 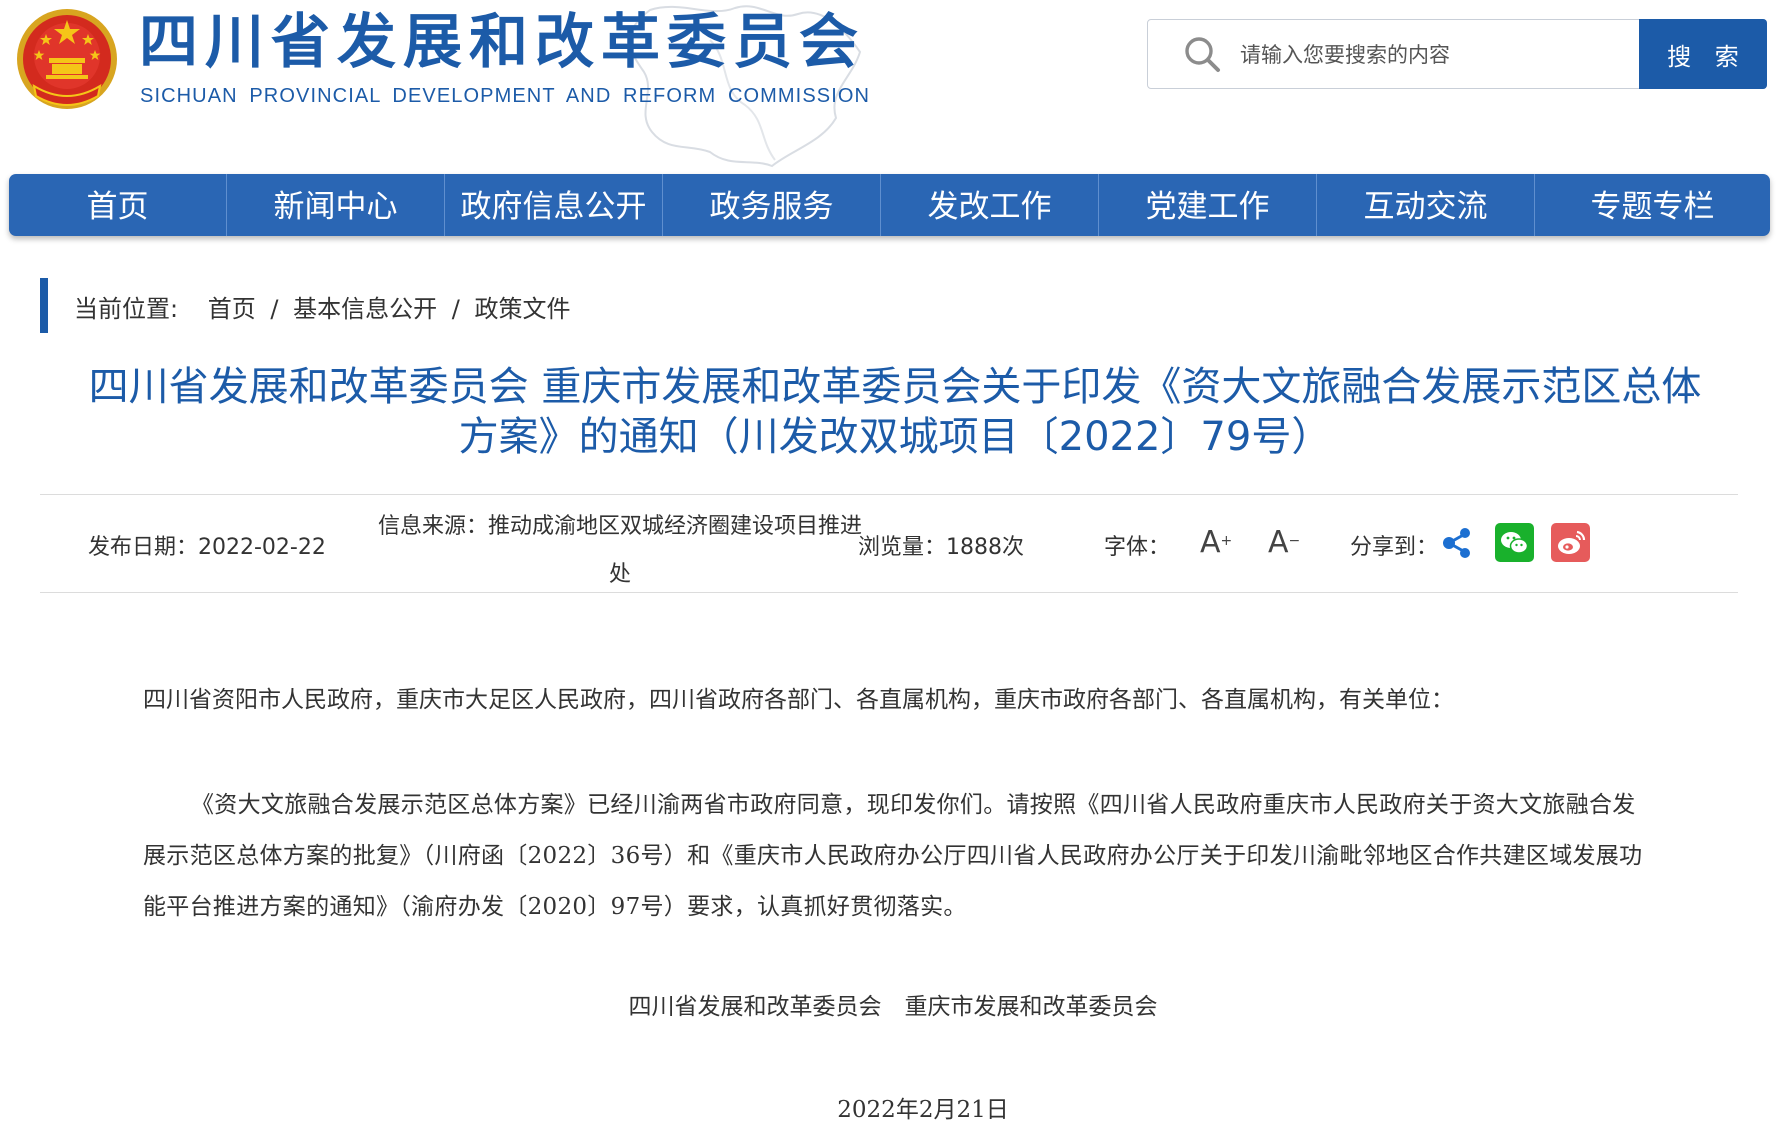 What do you see at coordinates (232, 309) in the screenshot?
I see `breadcrumb-item-home: 首页` at bounding box center [232, 309].